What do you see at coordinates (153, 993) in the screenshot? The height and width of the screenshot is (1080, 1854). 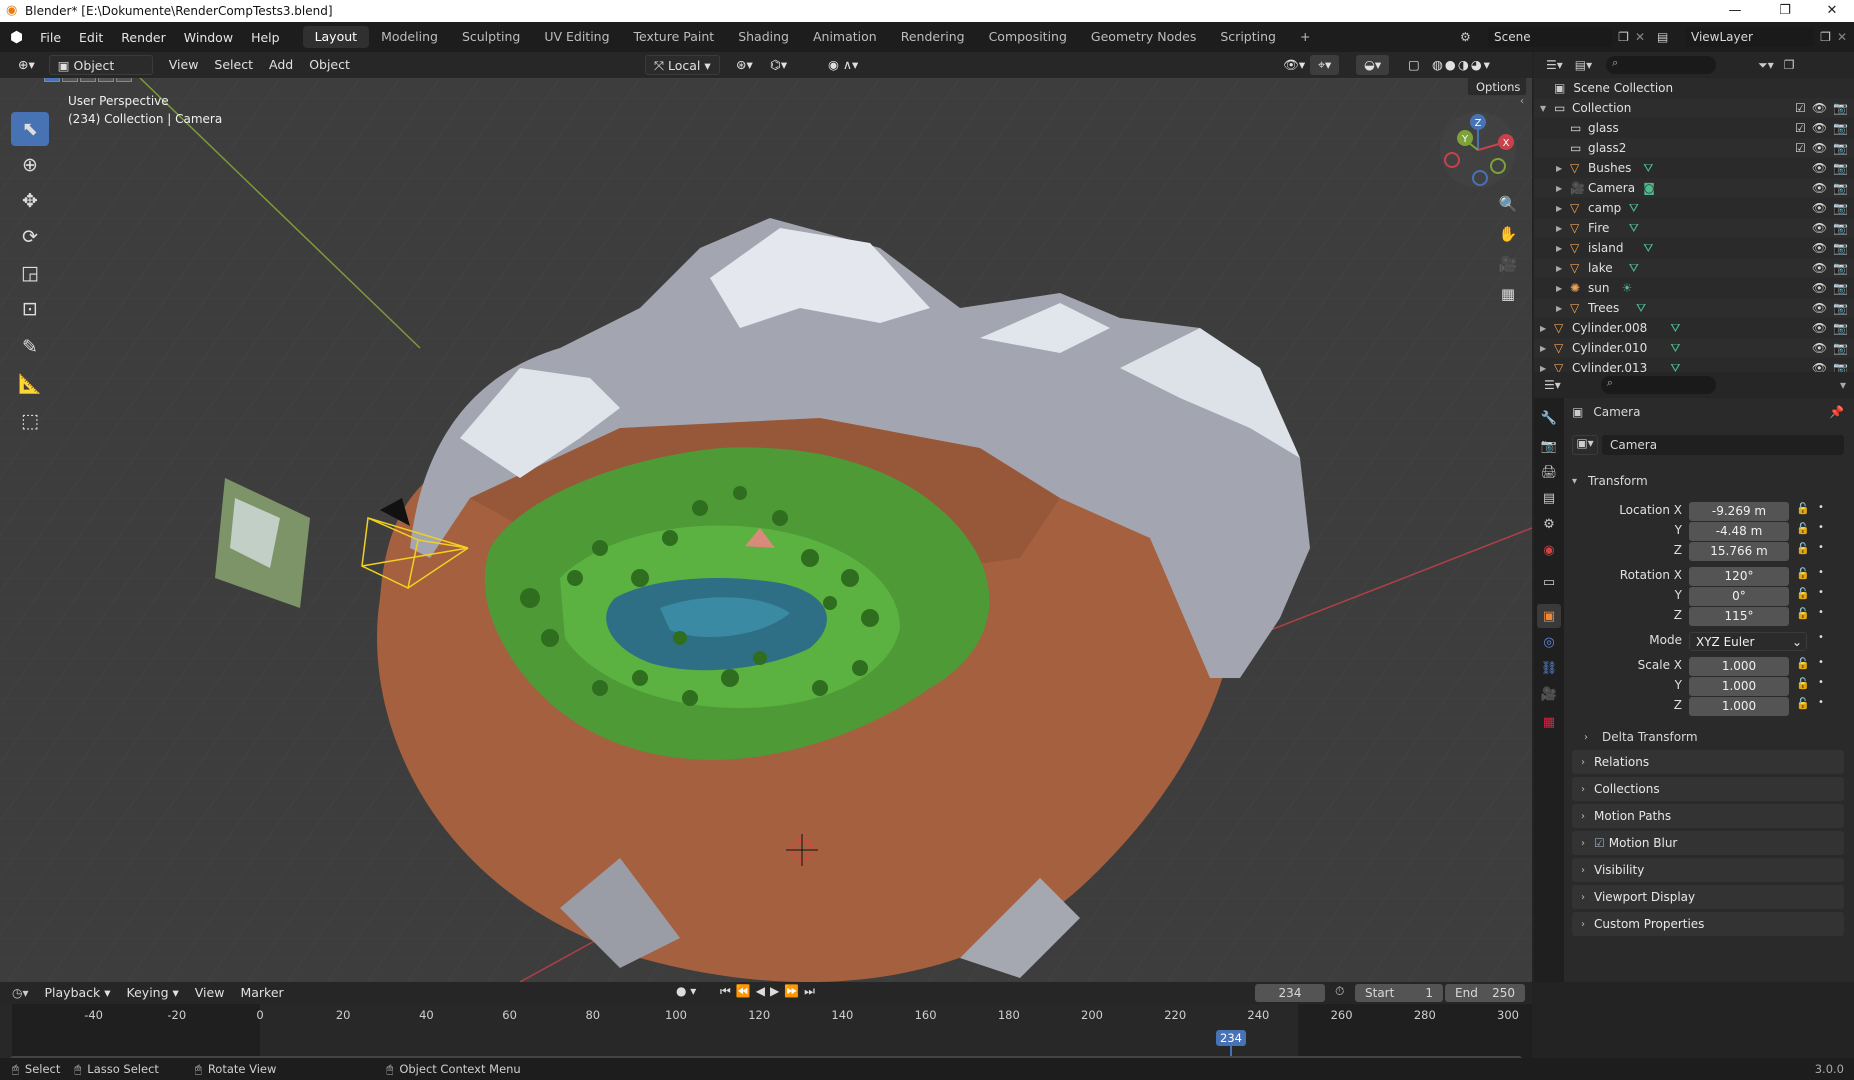 I see `keying-menu: Keying ▾` at bounding box center [153, 993].